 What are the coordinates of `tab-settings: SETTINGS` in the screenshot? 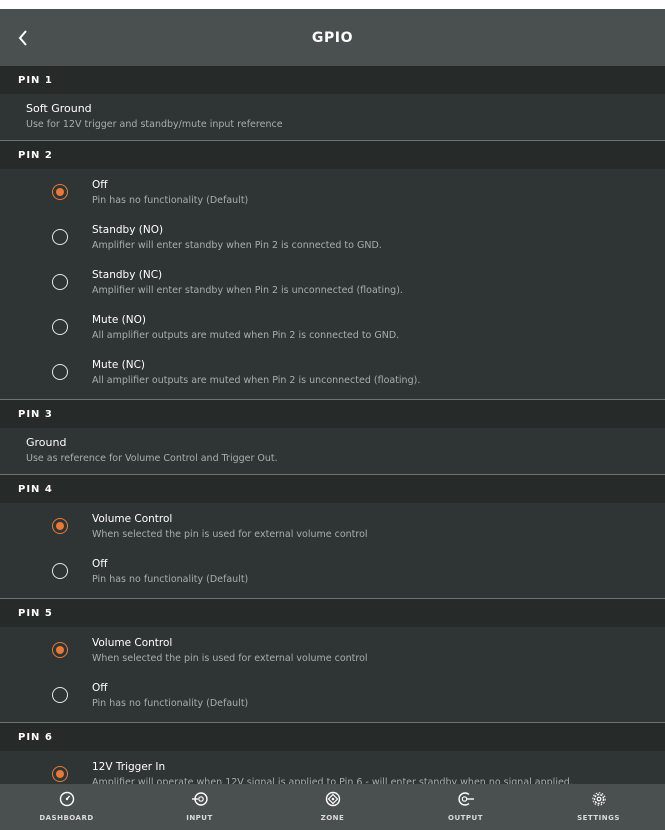 It's located at (598, 807).